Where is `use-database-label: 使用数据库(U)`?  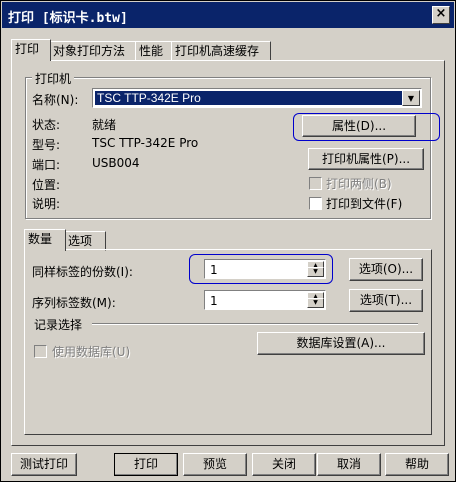 use-database-label: 使用数据库(U) is located at coordinates (91, 352).